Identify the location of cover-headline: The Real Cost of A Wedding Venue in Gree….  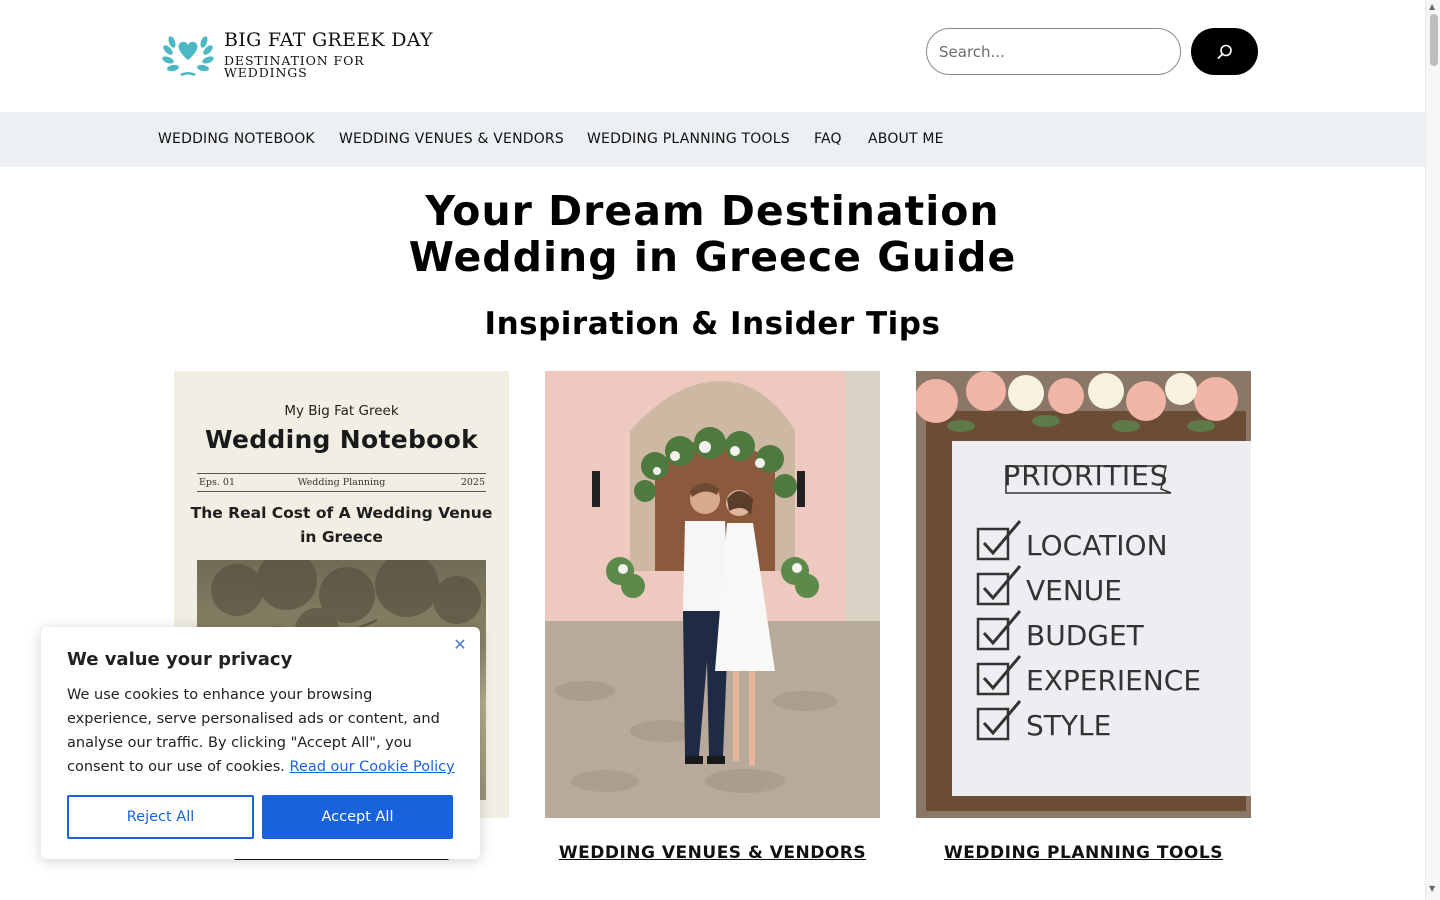
(341, 525).